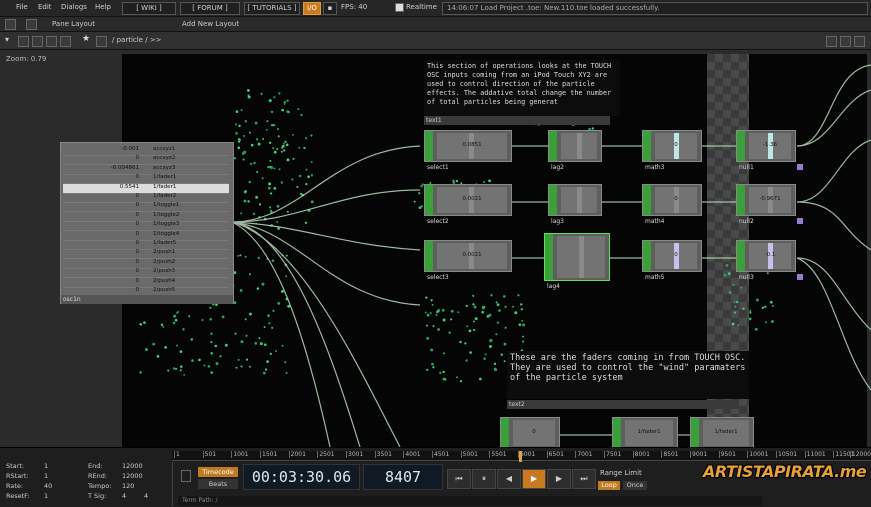 The image size is (871, 507). I want to click on home-icon, so click(31, 24).